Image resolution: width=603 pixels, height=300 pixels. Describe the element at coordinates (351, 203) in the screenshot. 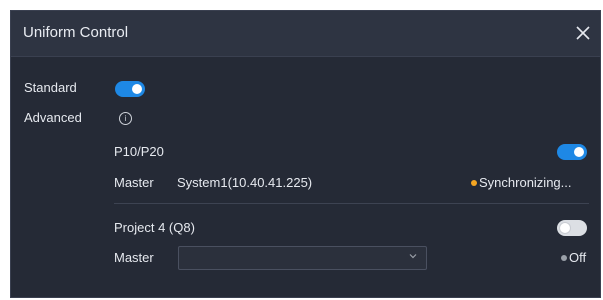

I see `group-divider` at that location.